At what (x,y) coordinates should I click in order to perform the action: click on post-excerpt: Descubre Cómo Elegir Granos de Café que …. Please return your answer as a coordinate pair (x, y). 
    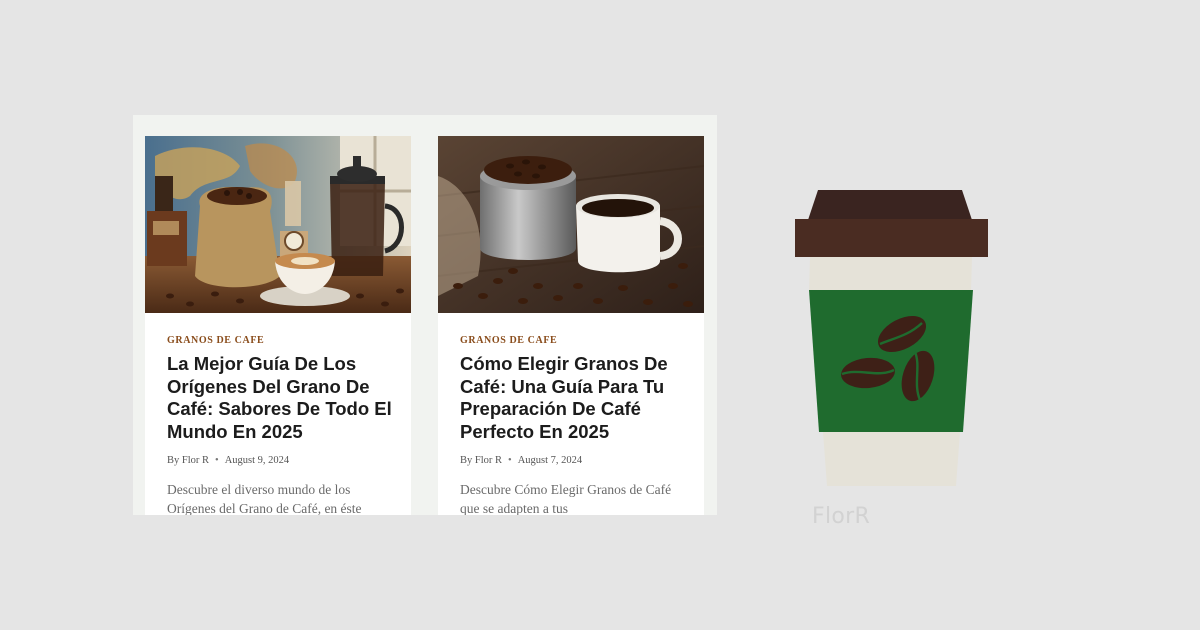
    Looking at the image, I should click on (566, 498).